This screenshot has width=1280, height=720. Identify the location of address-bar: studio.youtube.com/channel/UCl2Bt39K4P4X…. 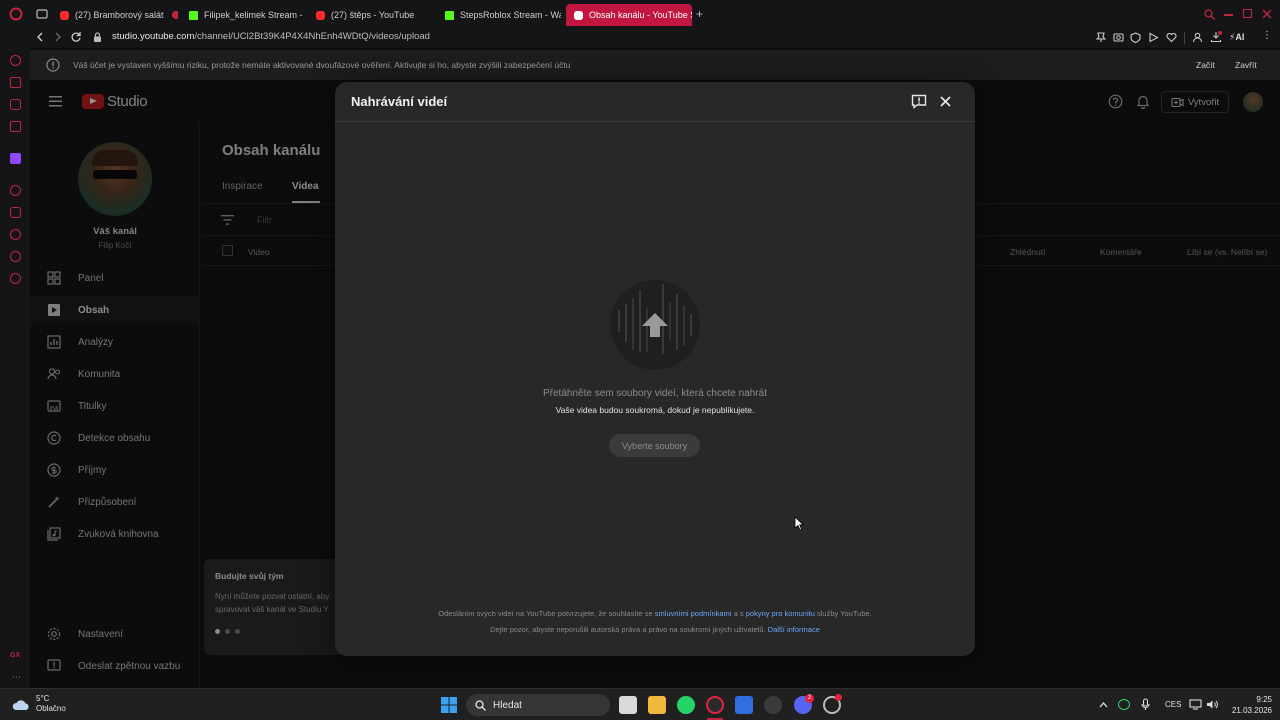
(640, 38).